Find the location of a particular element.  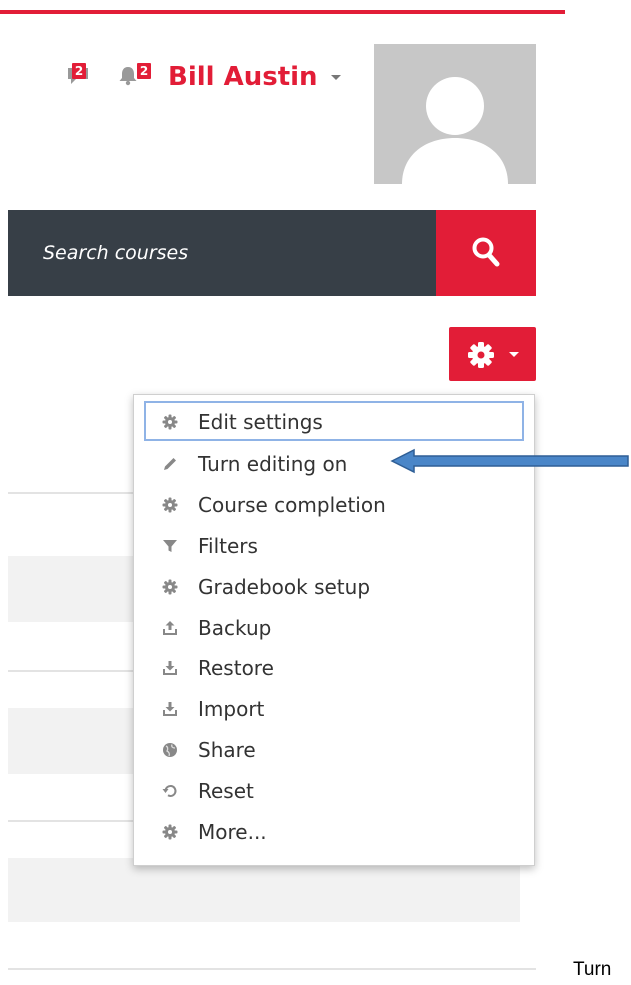

menu-item-label: Import is located at coordinates (231, 709).